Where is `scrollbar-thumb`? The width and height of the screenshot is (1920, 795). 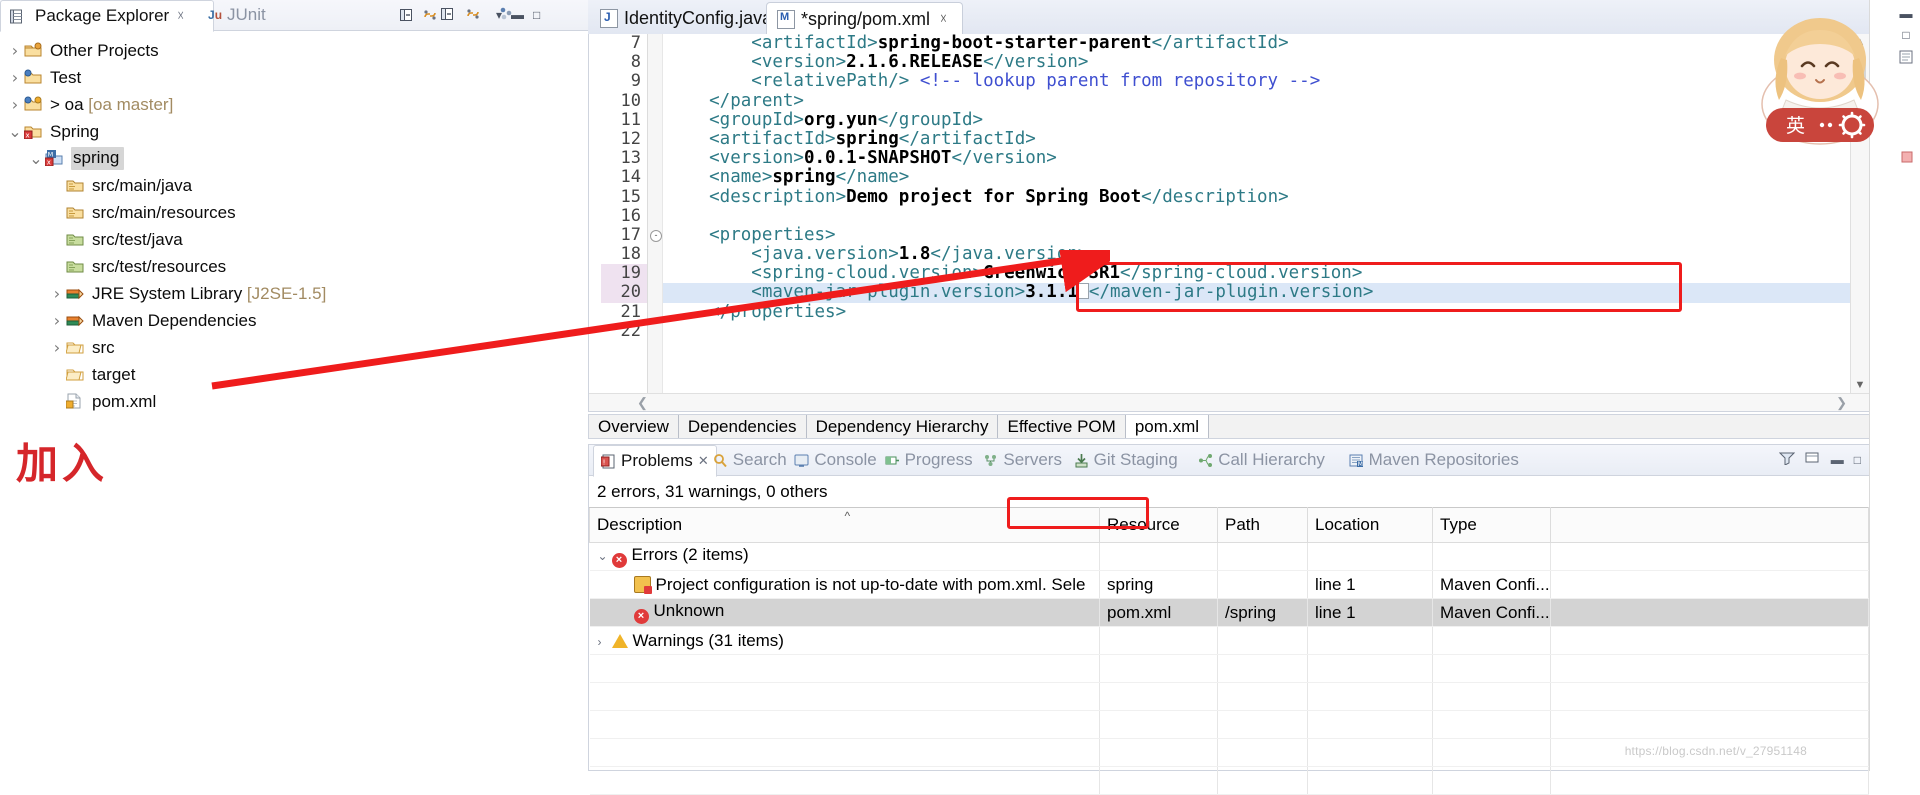 scrollbar-thumb is located at coordinates (1860, 86).